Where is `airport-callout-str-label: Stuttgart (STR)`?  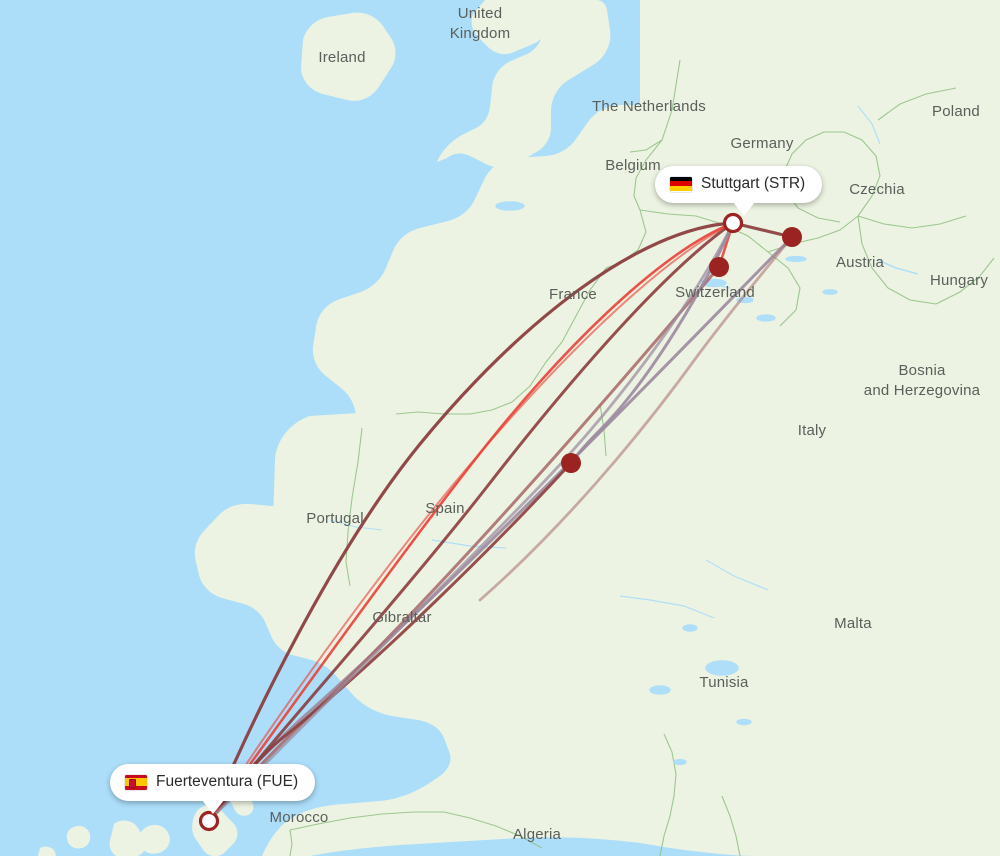
airport-callout-str-label: Stuttgart (STR) is located at coordinates (753, 183).